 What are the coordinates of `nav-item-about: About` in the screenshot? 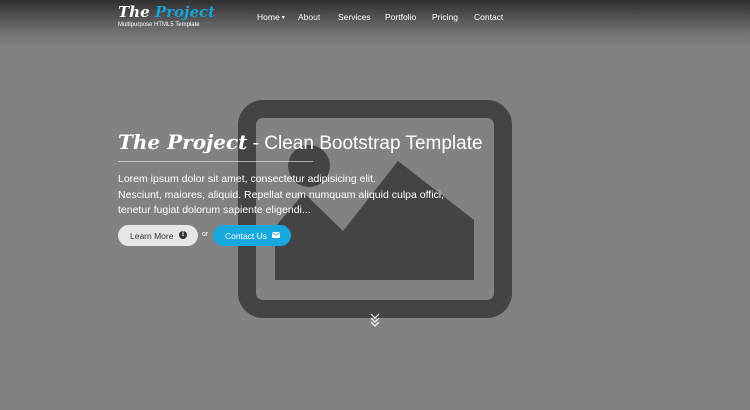 It's located at (309, 17).